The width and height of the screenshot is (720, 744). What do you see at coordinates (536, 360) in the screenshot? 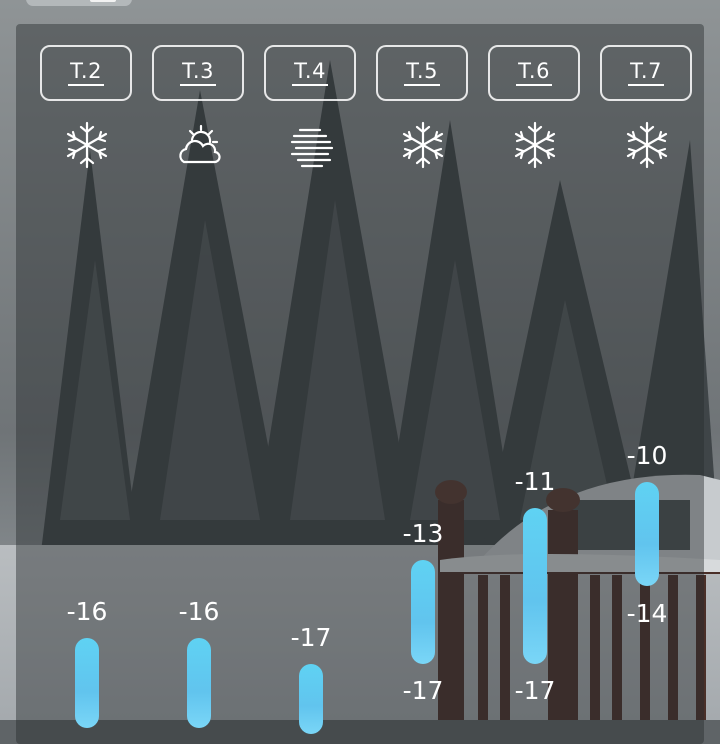
I see `forecast-day: T.6 -11 -17` at bounding box center [536, 360].